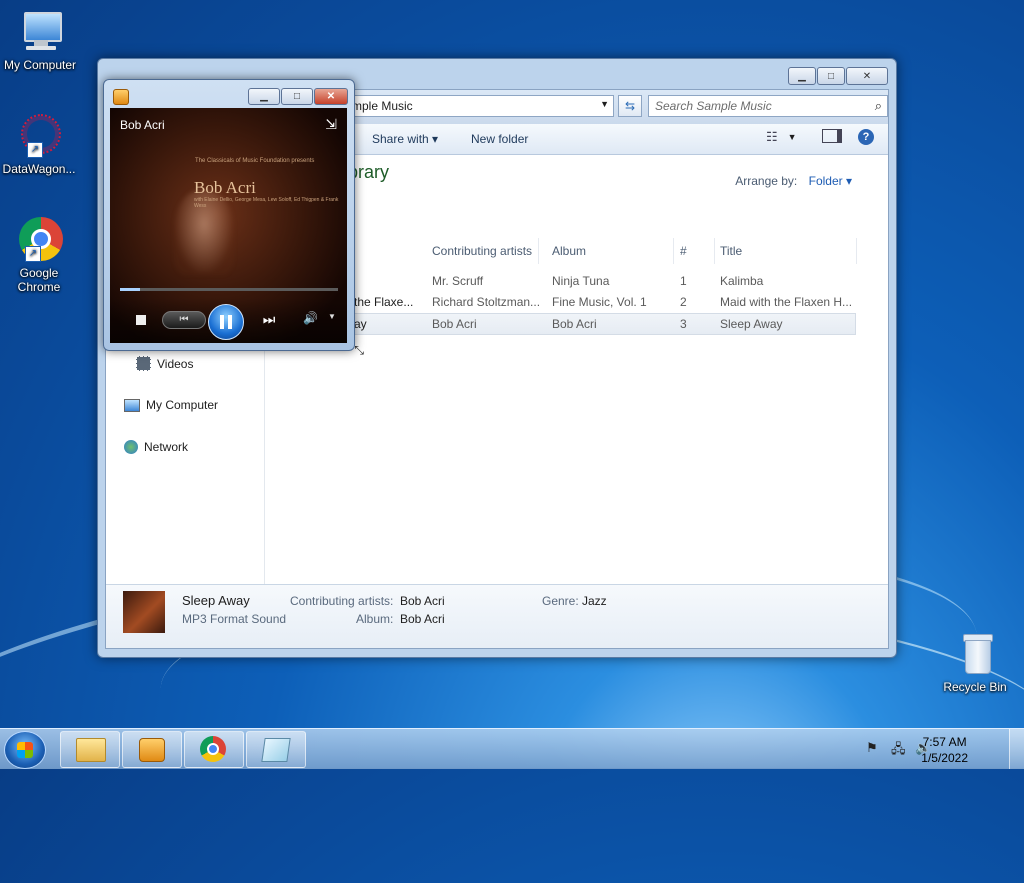  Describe the element at coordinates (229, 289) in the screenshot. I see `seek-bar` at that location.